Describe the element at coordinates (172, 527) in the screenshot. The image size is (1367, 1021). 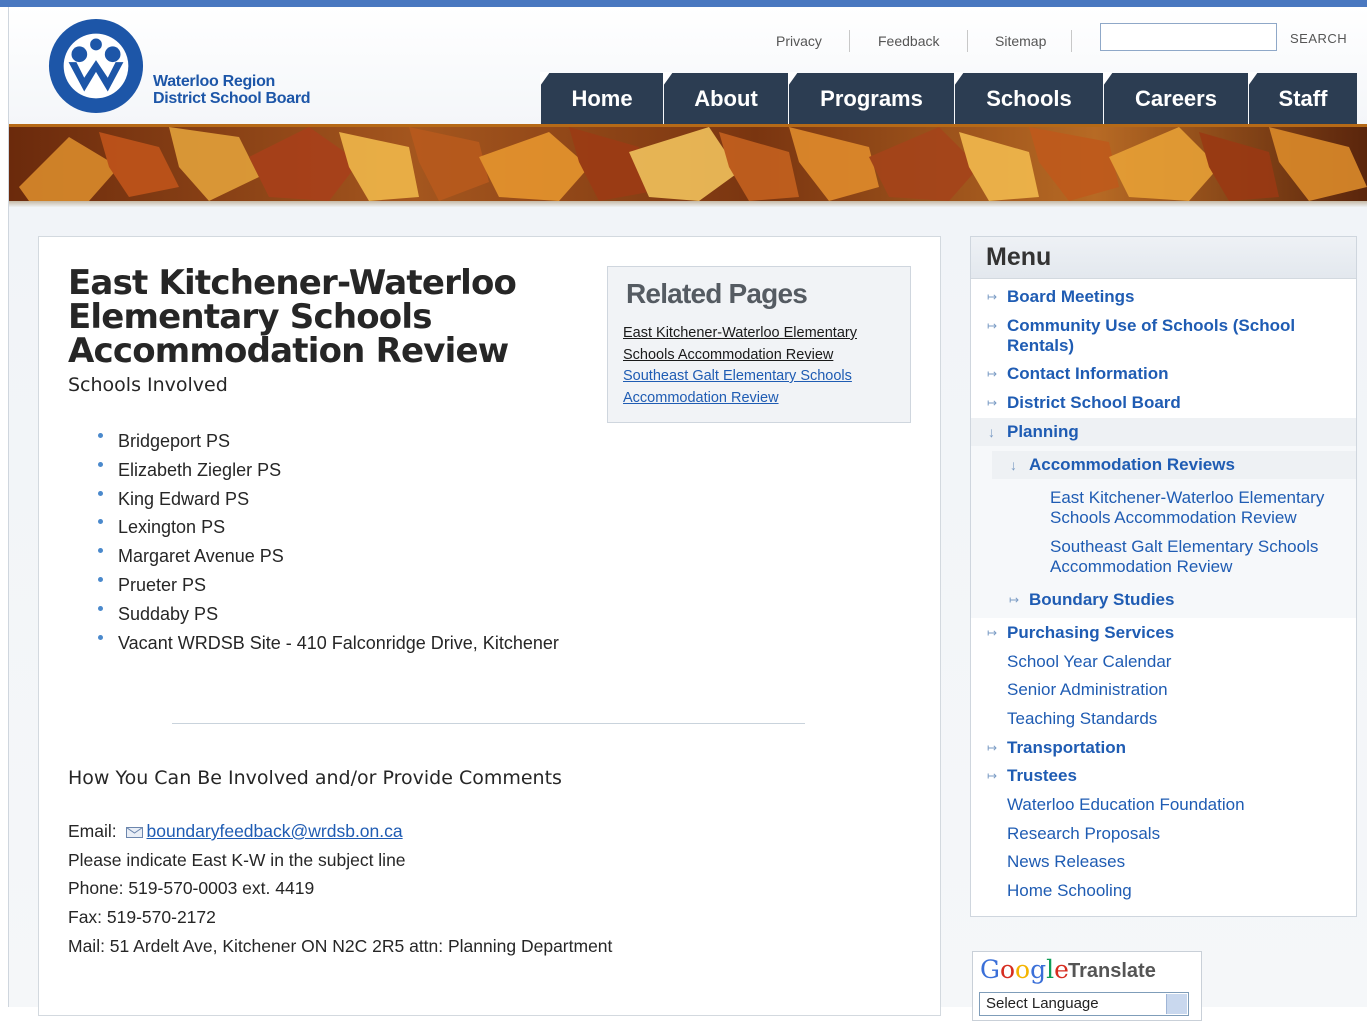
I see `school-name: Lexington PS` at that location.